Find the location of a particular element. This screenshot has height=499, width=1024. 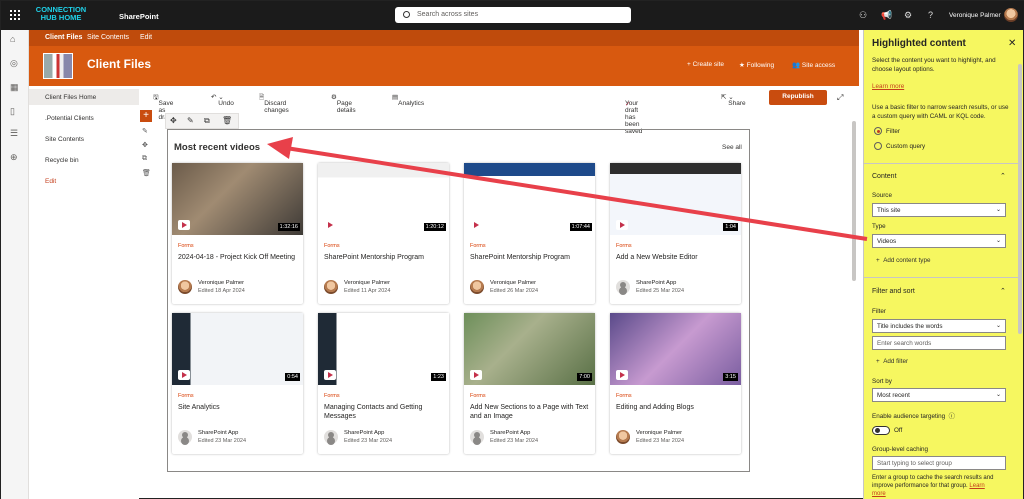

site-access-button: 👥 Site access is located at coordinates (813, 65).